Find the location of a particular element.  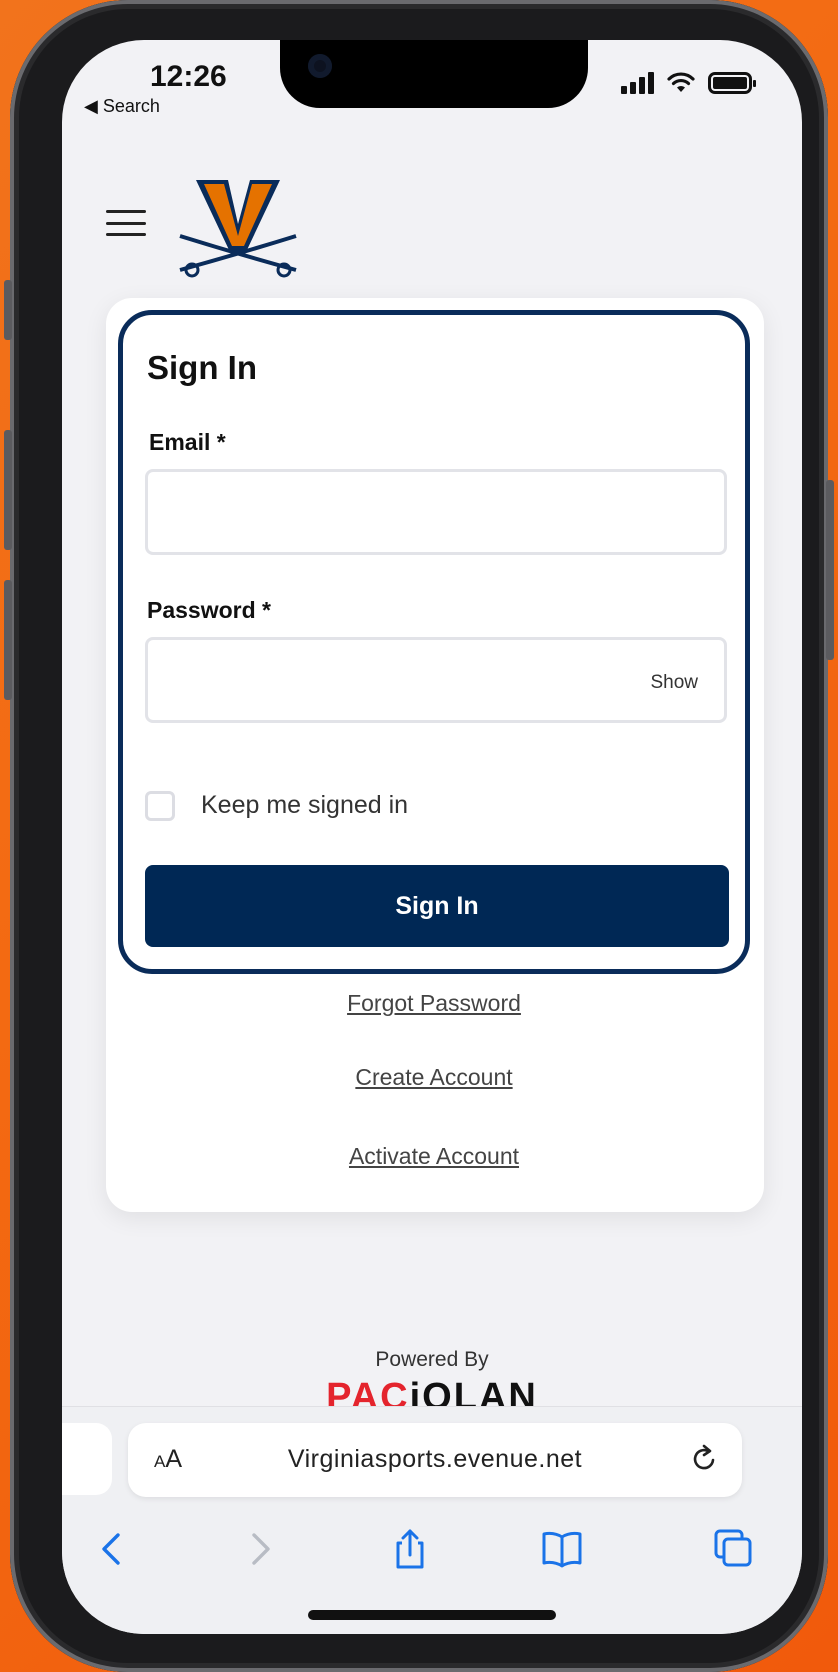

email-field is located at coordinates (436, 512).